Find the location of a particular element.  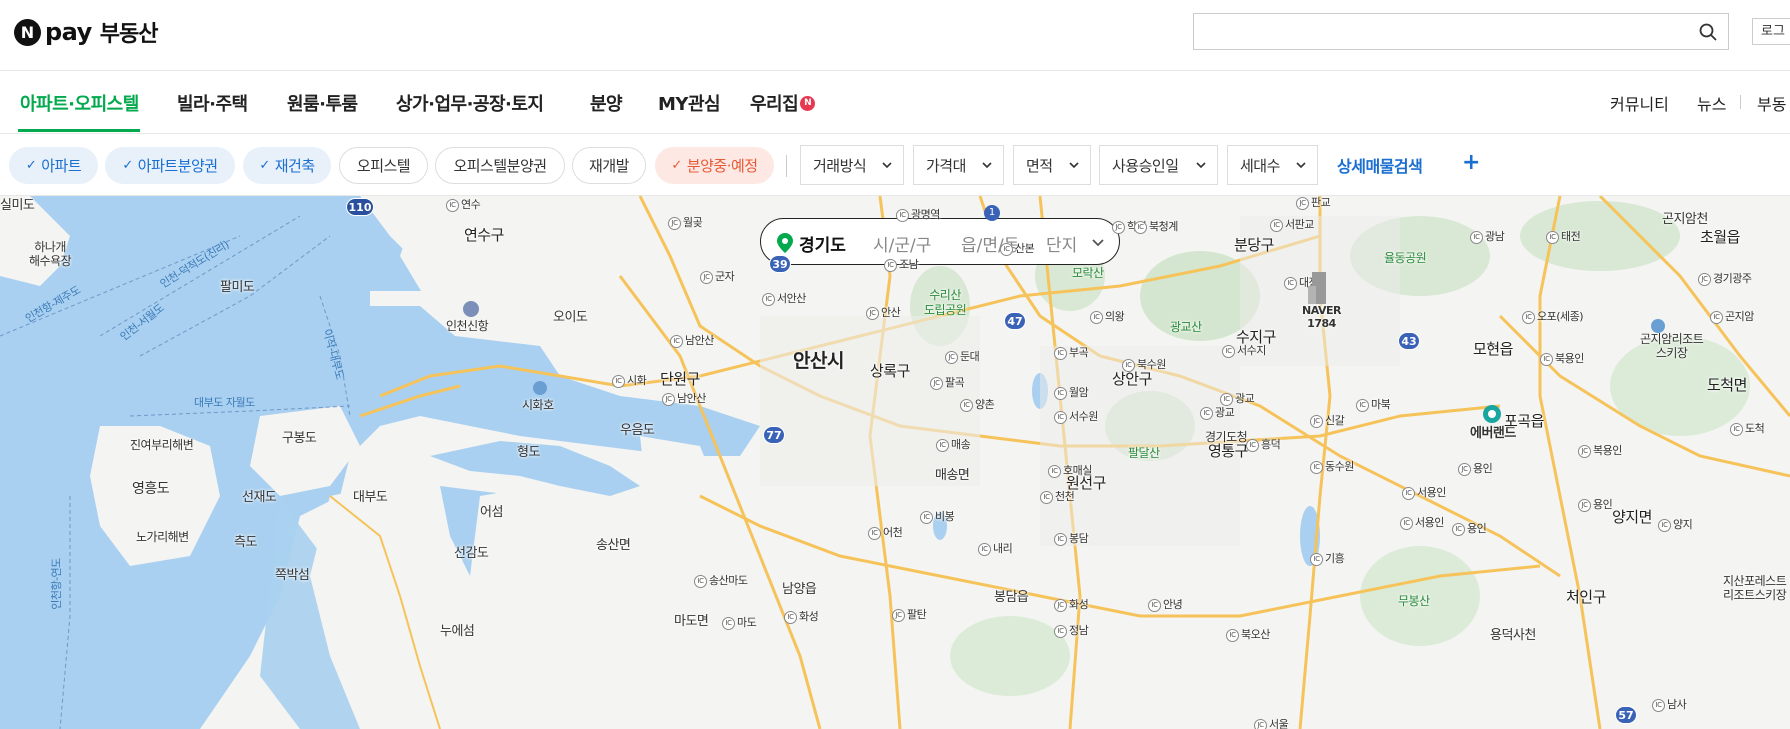

nav-right-divider is located at coordinates (1740, 102).